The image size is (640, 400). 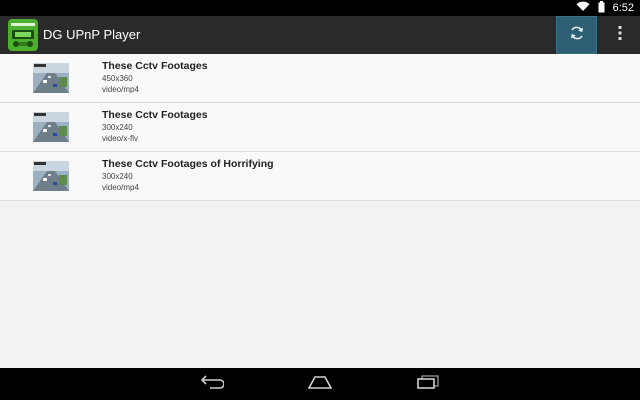 I want to click on list-item: These Cctv Footages 300x240 video/x-flv, so click(x=320, y=127).